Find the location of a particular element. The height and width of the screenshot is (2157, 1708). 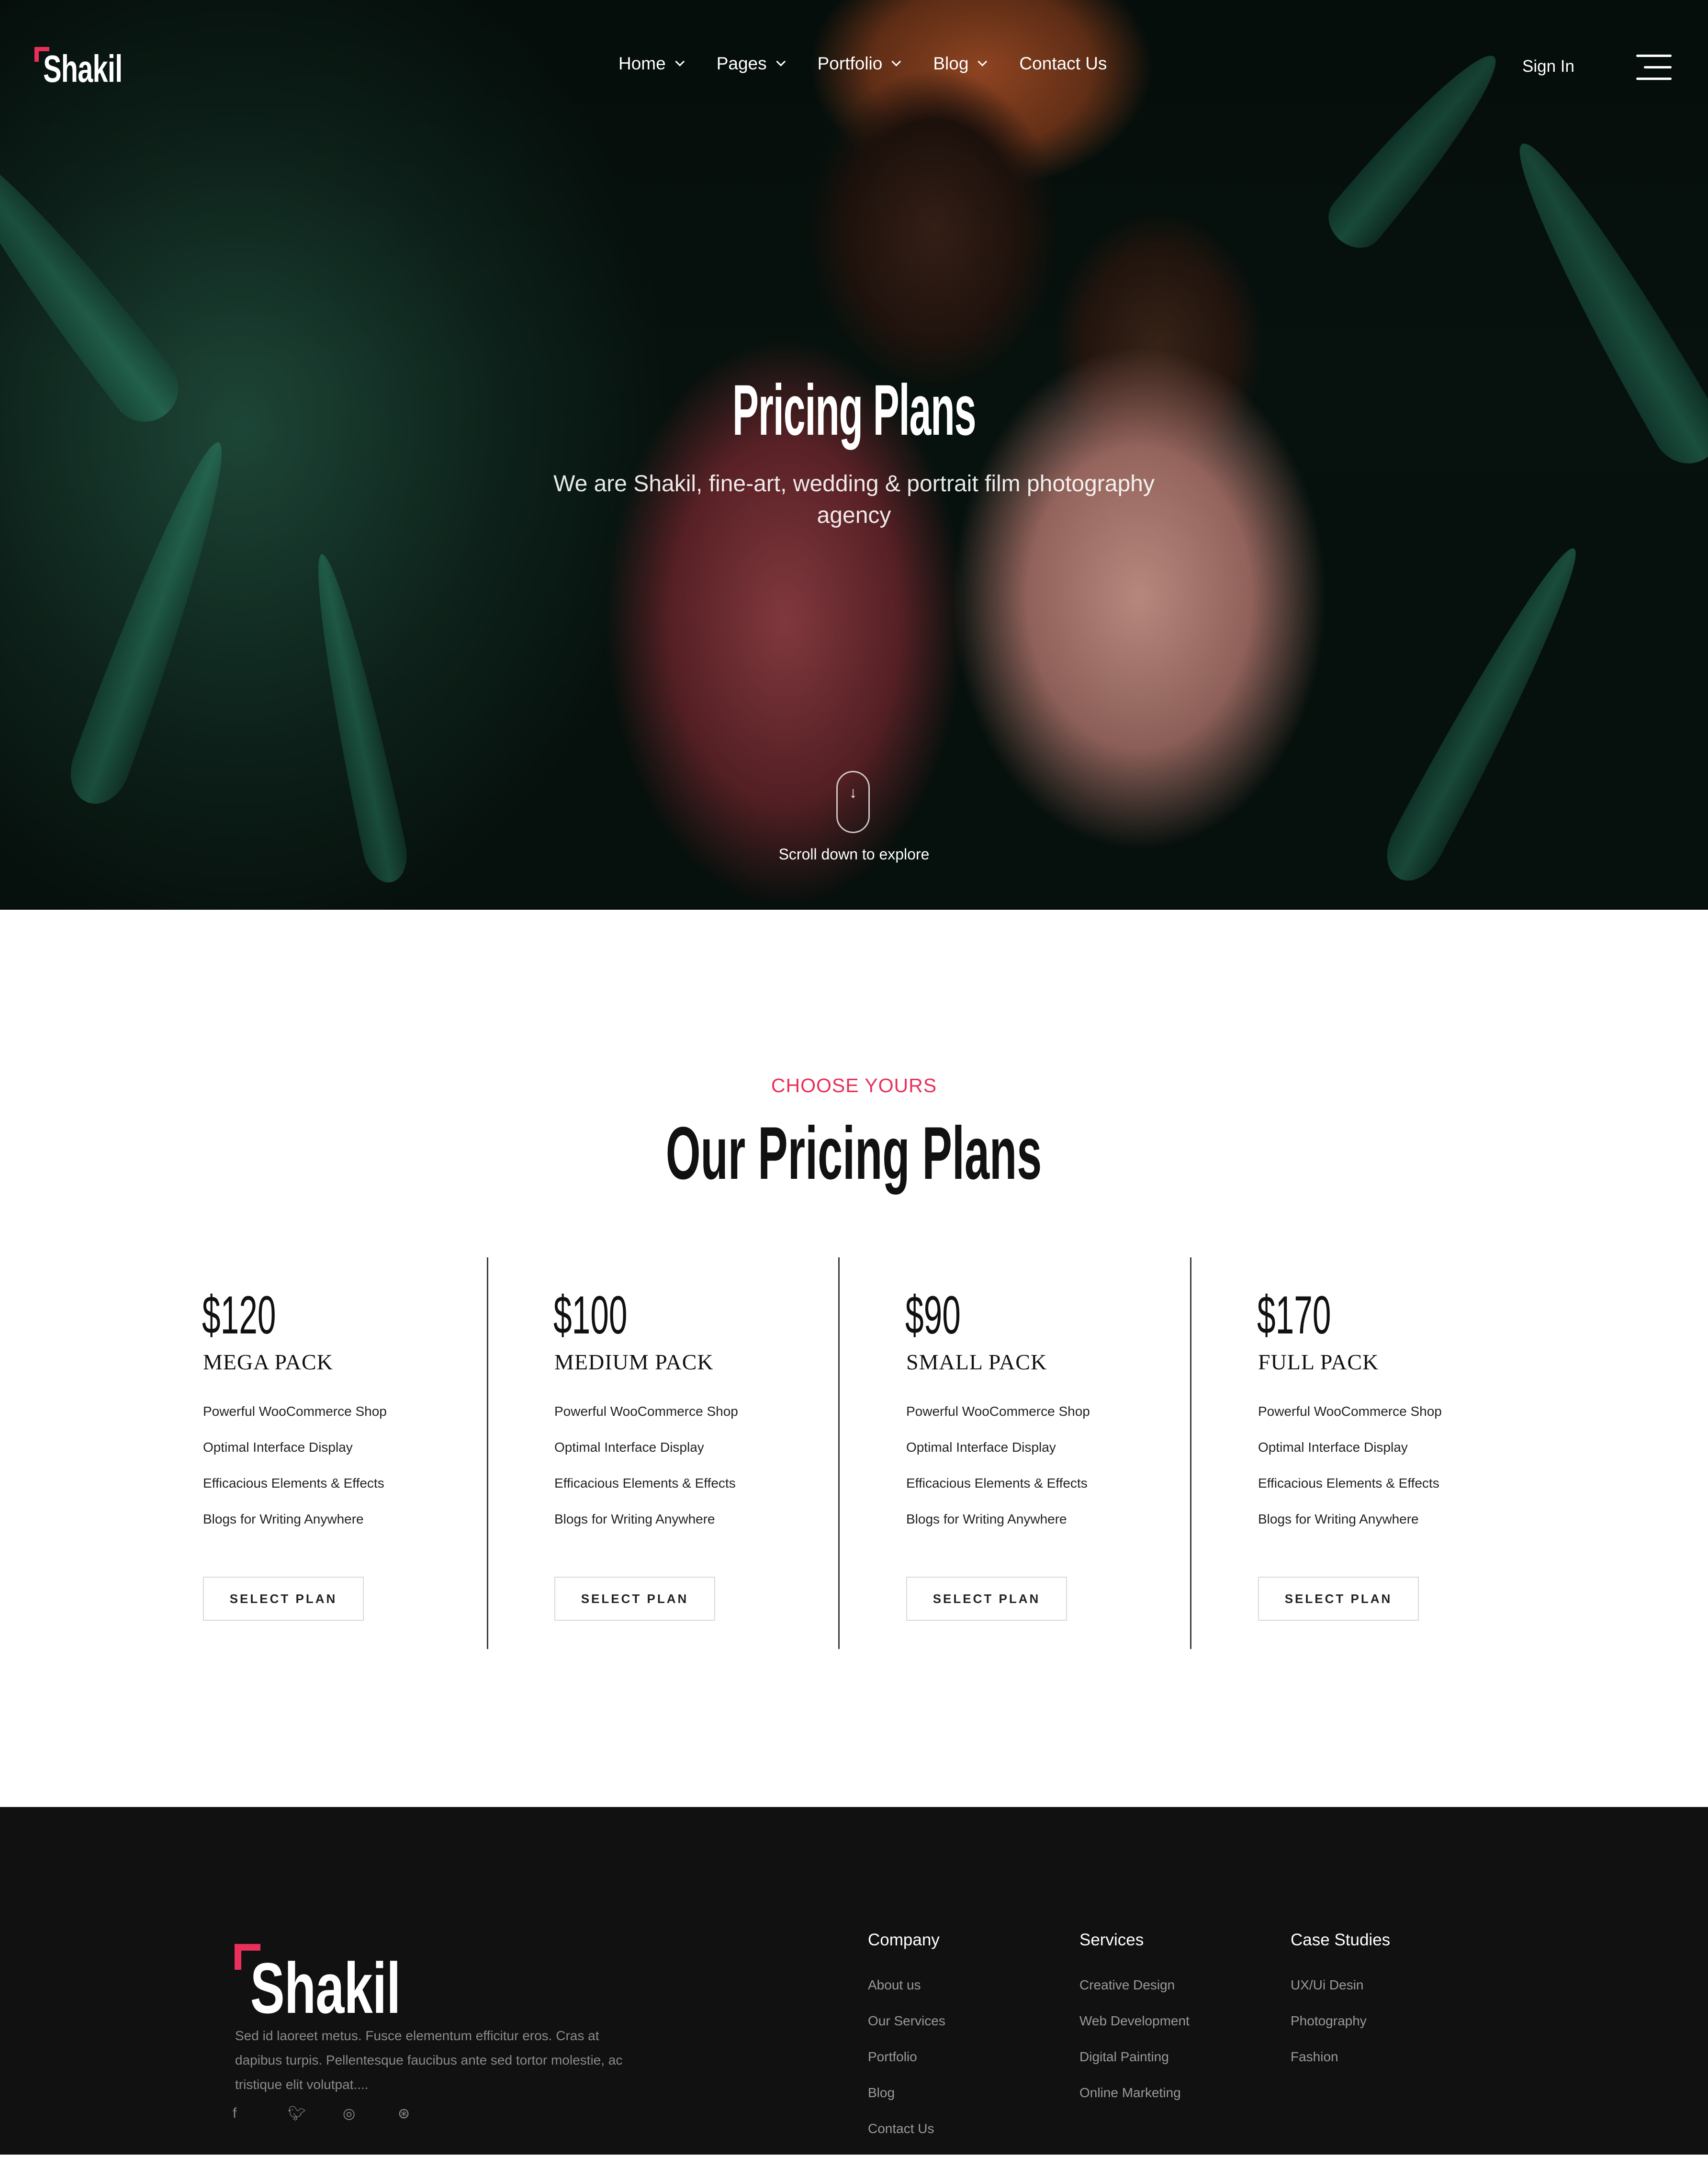

instagram-icon: ◎ is located at coordinates (370, 2113).